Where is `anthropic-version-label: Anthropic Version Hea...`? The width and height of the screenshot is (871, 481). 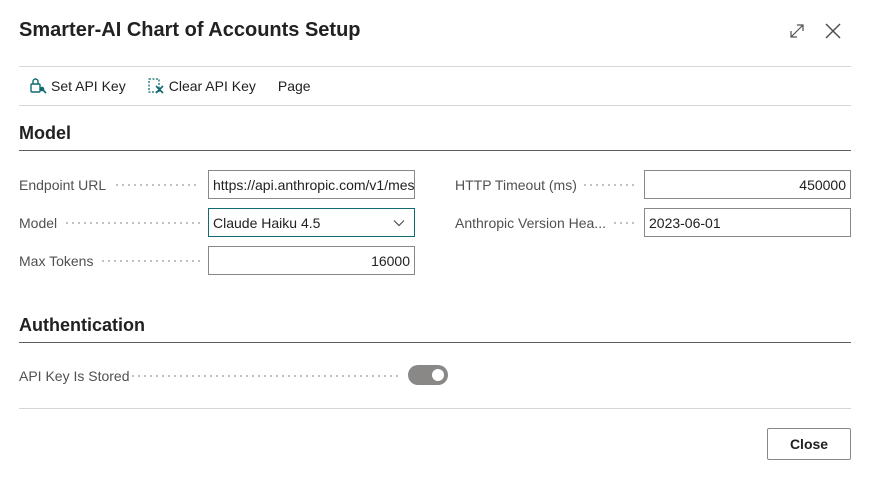 anthropic-version-label: Anthropic Version Hea... is located at coordinates (530, 223).